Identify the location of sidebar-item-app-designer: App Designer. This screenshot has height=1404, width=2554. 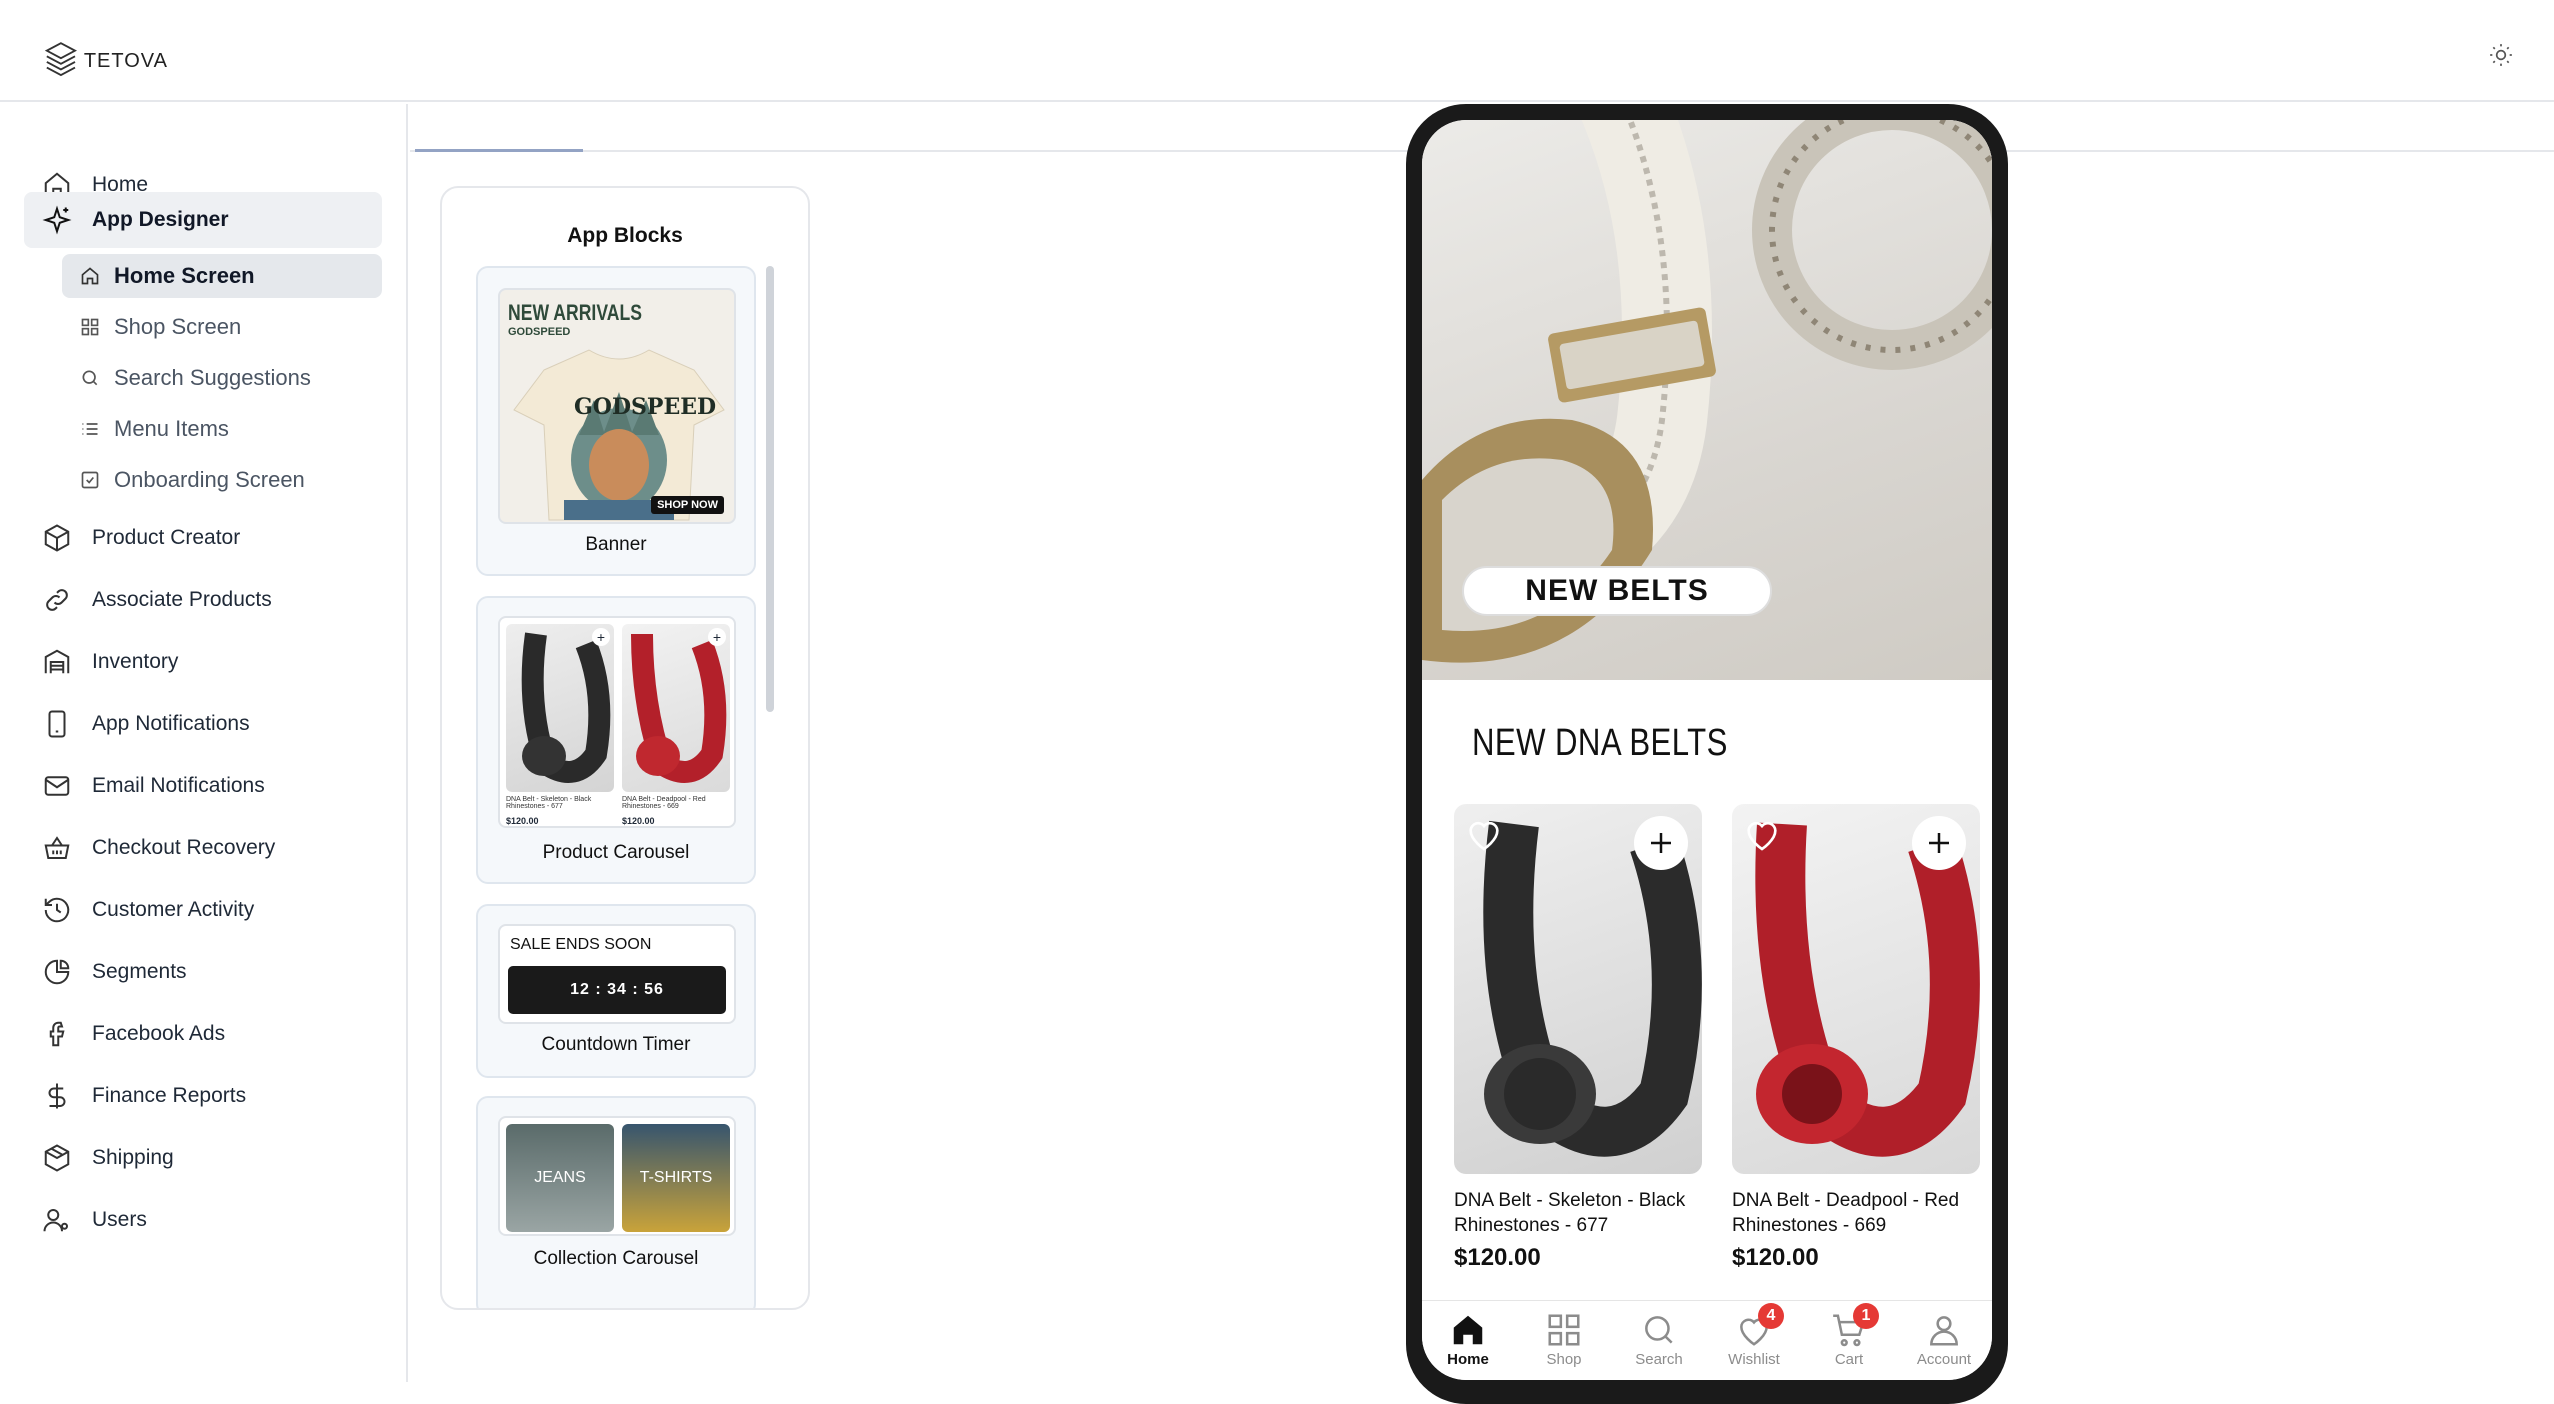
(203, 220).